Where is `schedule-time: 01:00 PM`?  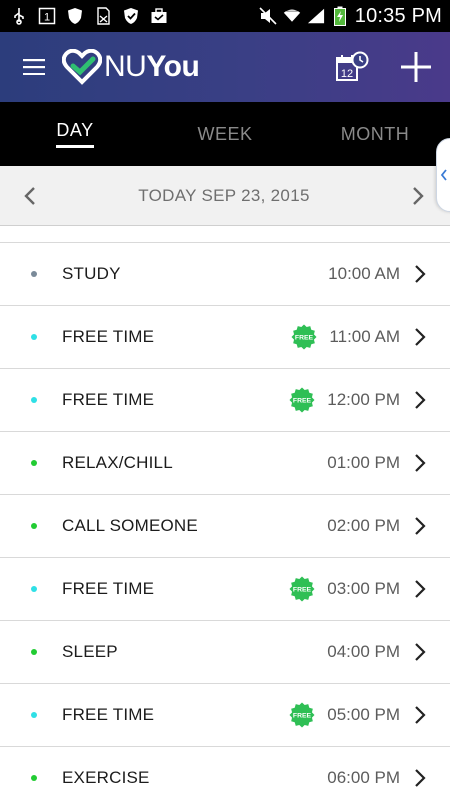 schedule-time: 01:00 PM is located at coordinates (363, 462).